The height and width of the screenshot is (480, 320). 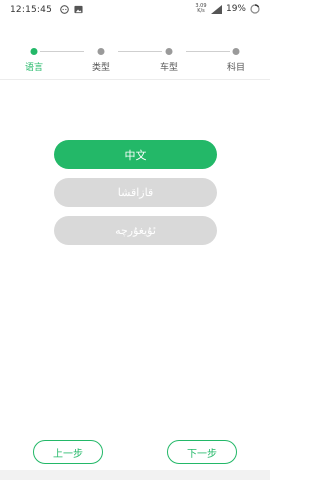 I want to click on bottom-bar, so click(x=135, y=475).